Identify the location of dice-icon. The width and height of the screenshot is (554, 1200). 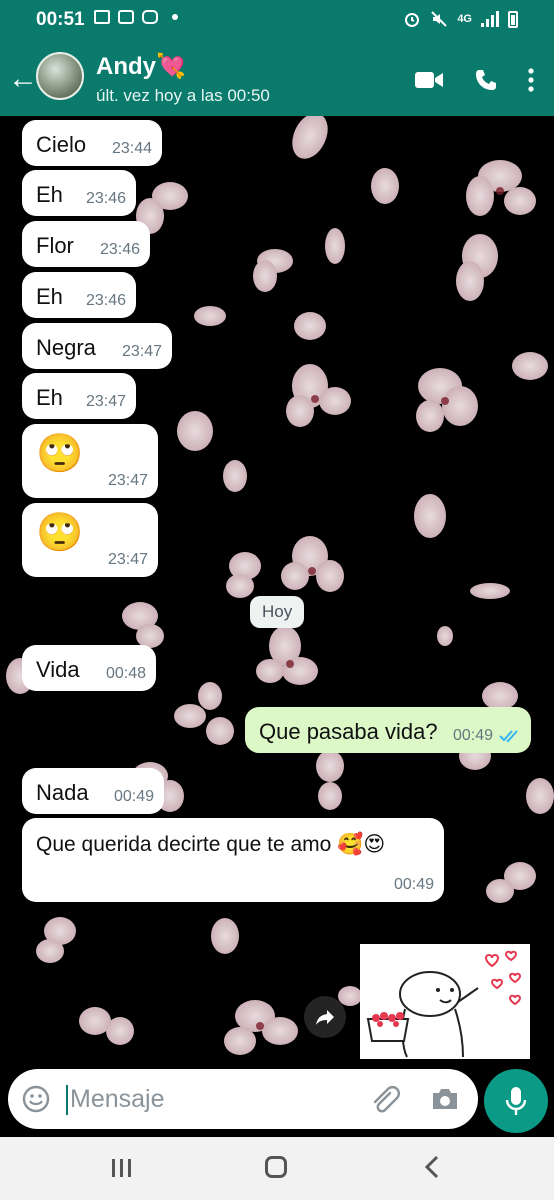
(126, 17).